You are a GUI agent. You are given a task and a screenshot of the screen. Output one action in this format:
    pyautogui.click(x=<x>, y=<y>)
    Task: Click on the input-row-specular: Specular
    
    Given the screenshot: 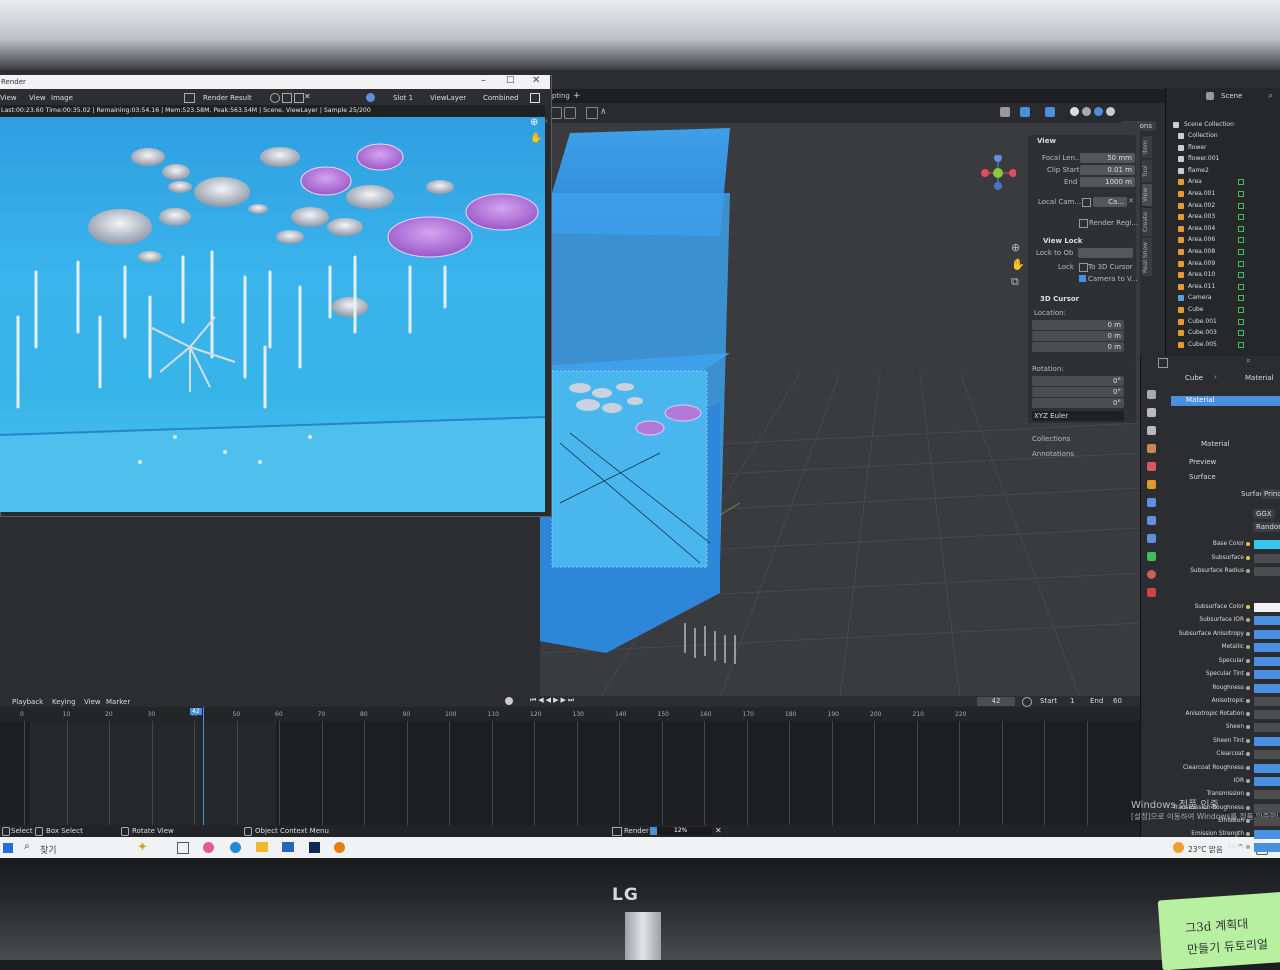 What is the action you would take?
    pyautogui.click(x=1220, y=662)
    